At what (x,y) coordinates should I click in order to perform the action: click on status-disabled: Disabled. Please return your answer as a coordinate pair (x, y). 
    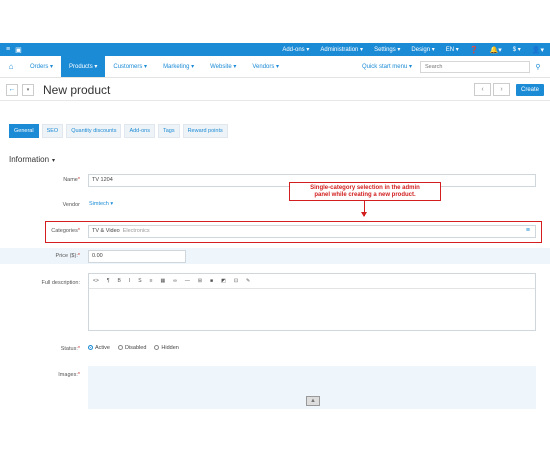
    Looking at the image, I should click on (131, 348).